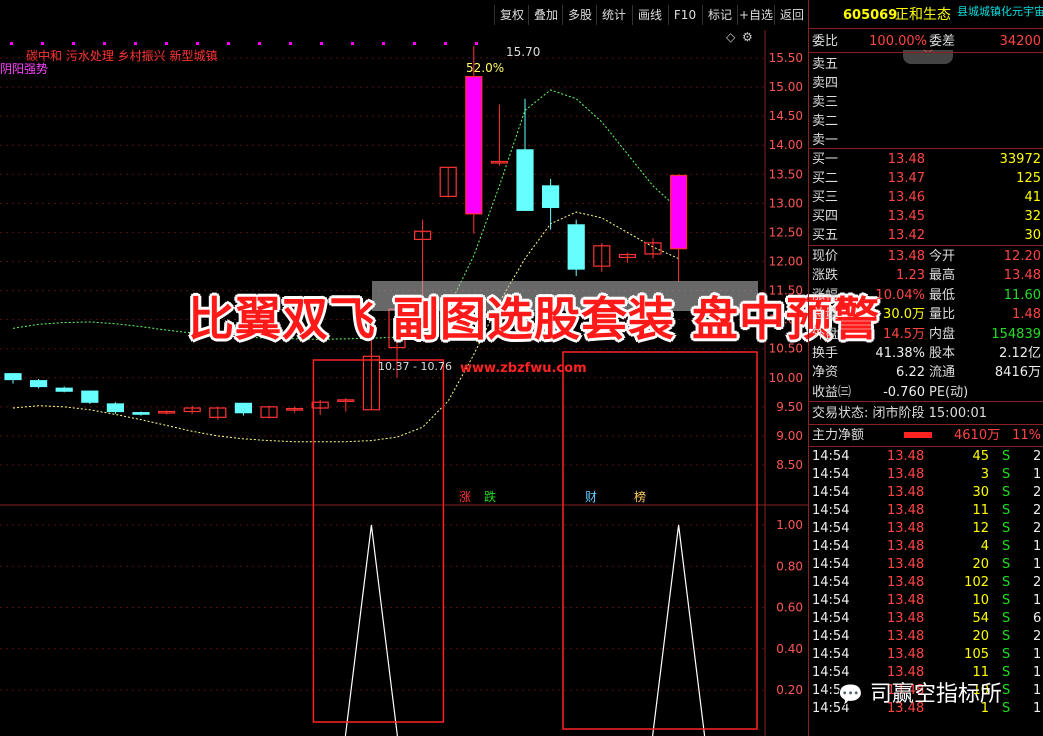 This screenshot has height=736, width=1043. I want to click on tag-cai: 财, so click(591, 496).